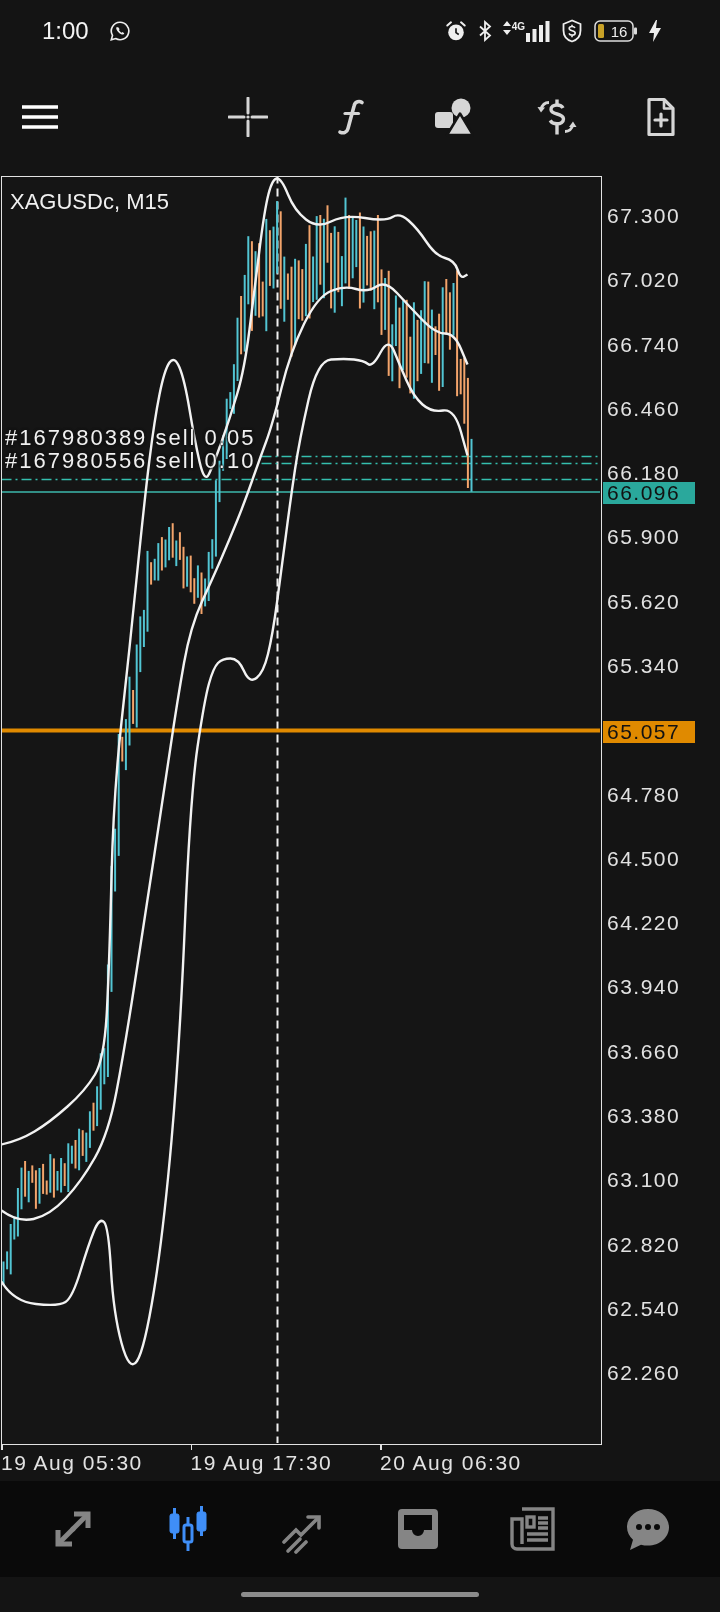  I want to click on price-level-tag: 65.057, so click(649, 732).